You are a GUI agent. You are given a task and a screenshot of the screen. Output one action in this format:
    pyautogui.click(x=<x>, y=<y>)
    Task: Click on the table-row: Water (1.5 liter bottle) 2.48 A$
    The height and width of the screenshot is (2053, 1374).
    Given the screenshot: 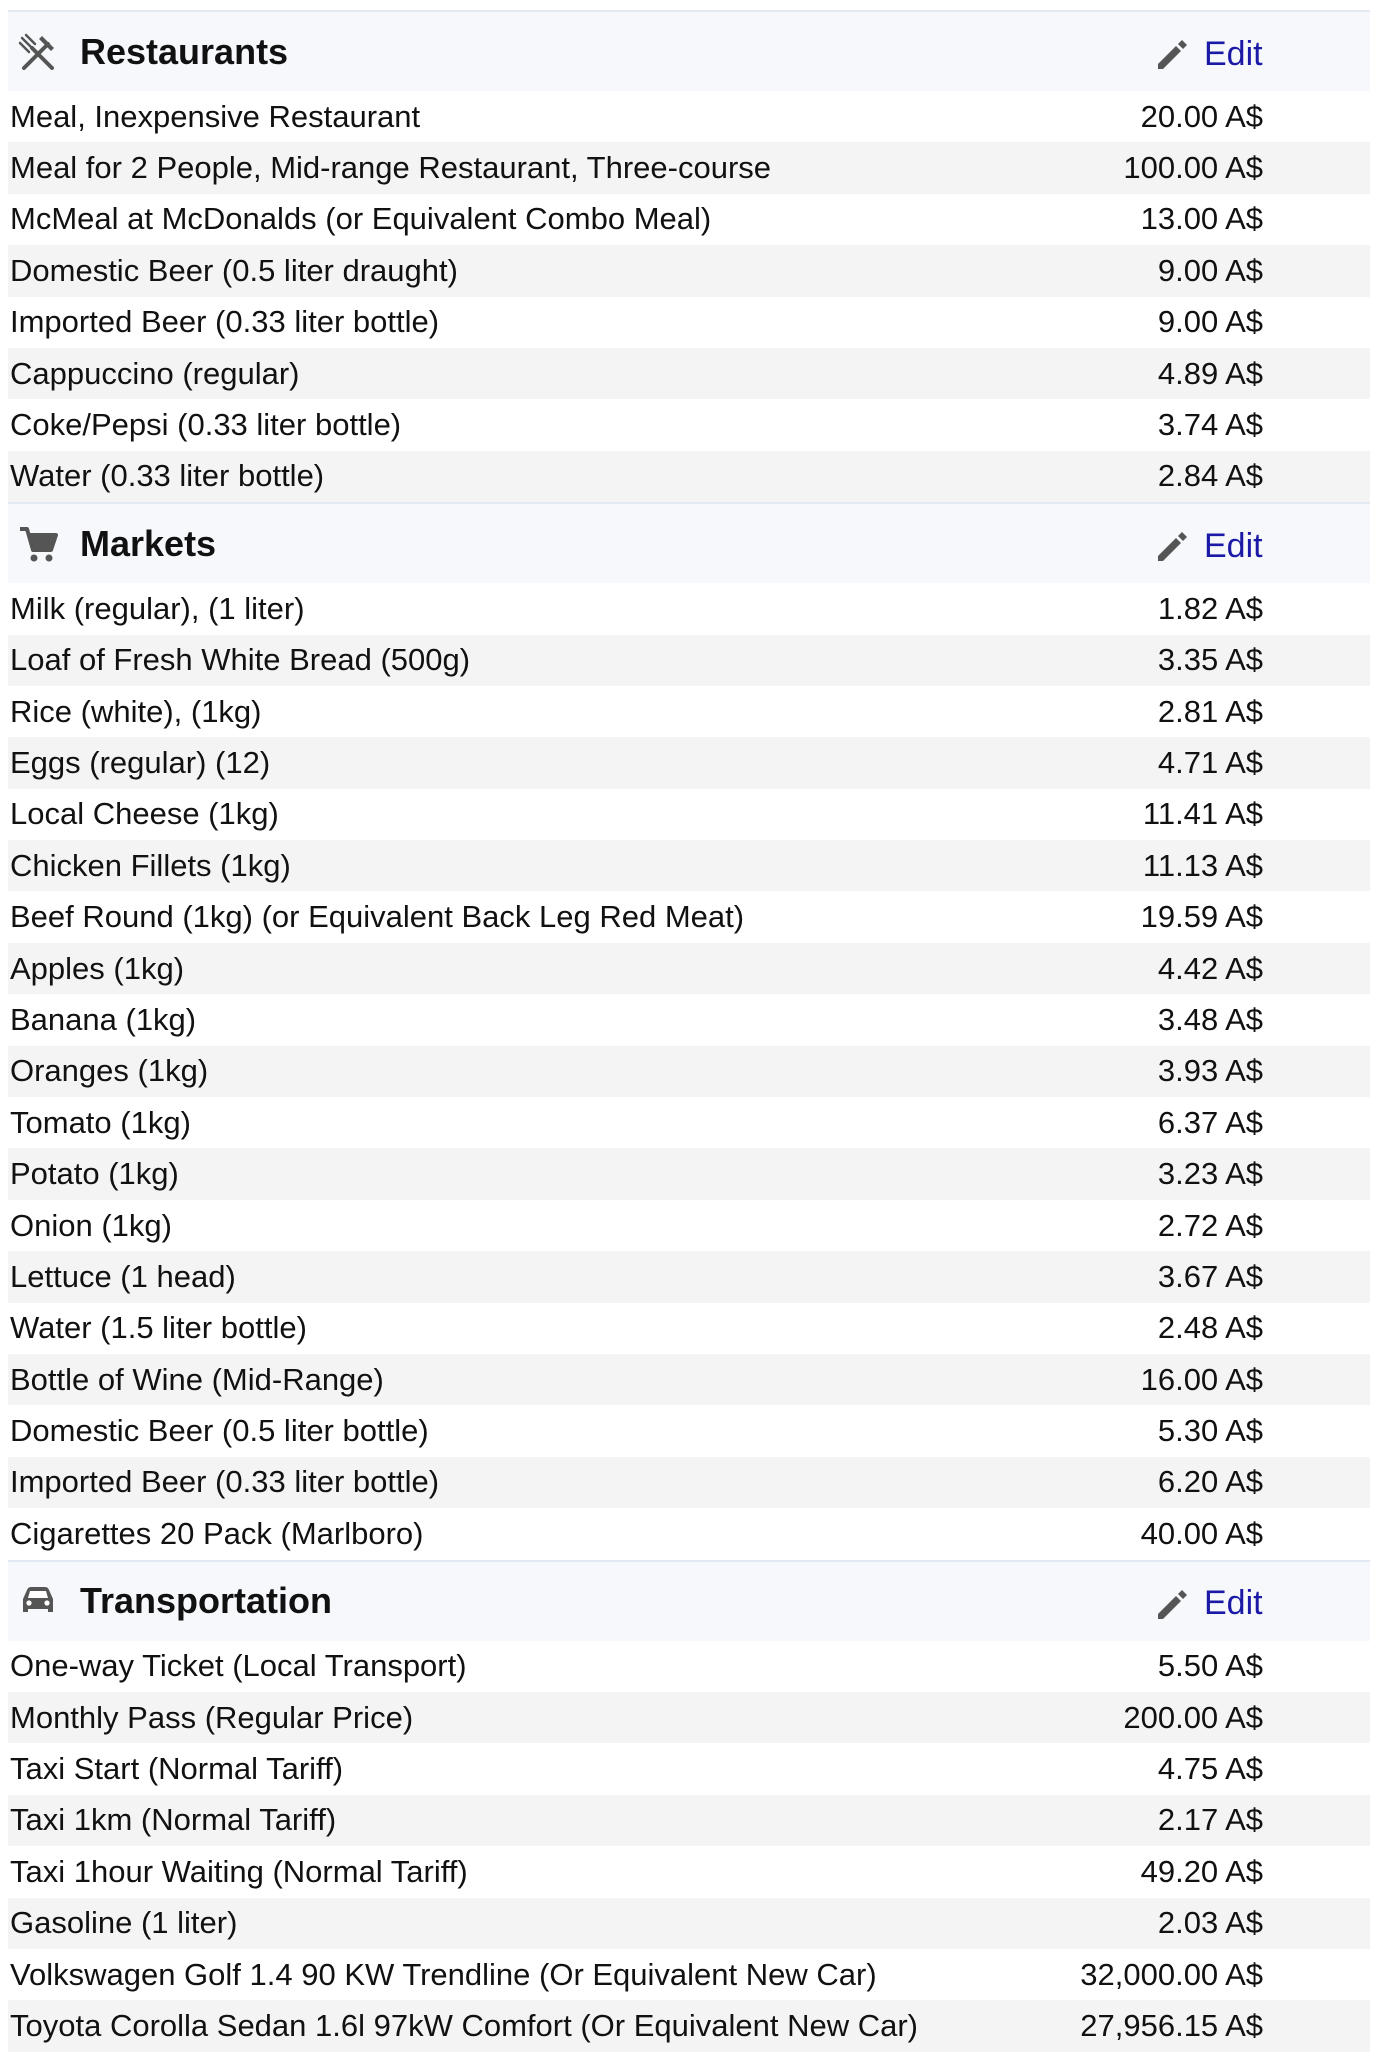 What is the action you would take?
    pyautogui.click(x=689, y=1328)
    